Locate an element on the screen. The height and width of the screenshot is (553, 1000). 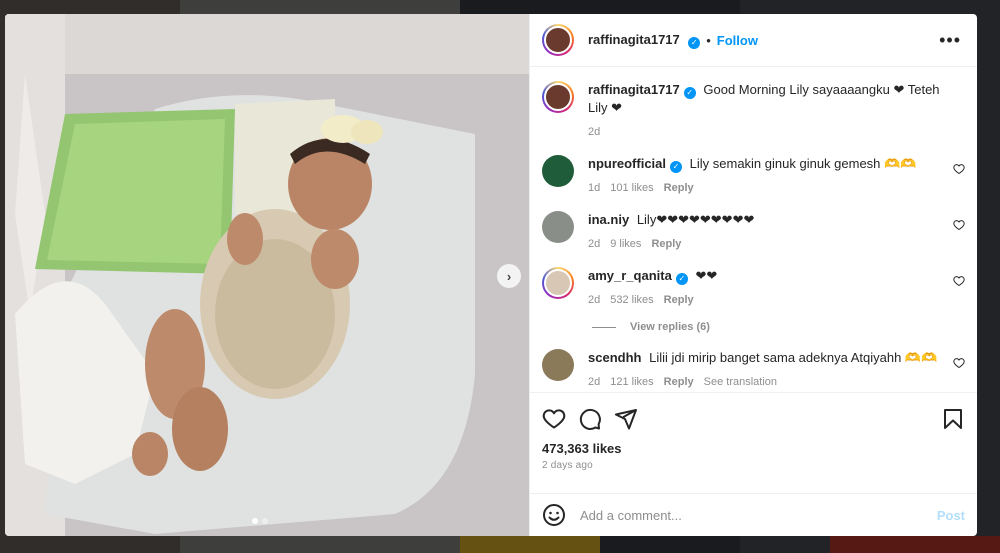
likes-count: 473,363 likes is located at coordinates (753, 448).